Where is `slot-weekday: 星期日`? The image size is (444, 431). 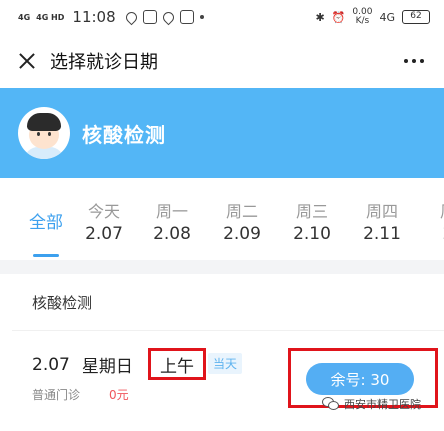 slot-weekday: 星期日 is located at coordinates (107, 367).